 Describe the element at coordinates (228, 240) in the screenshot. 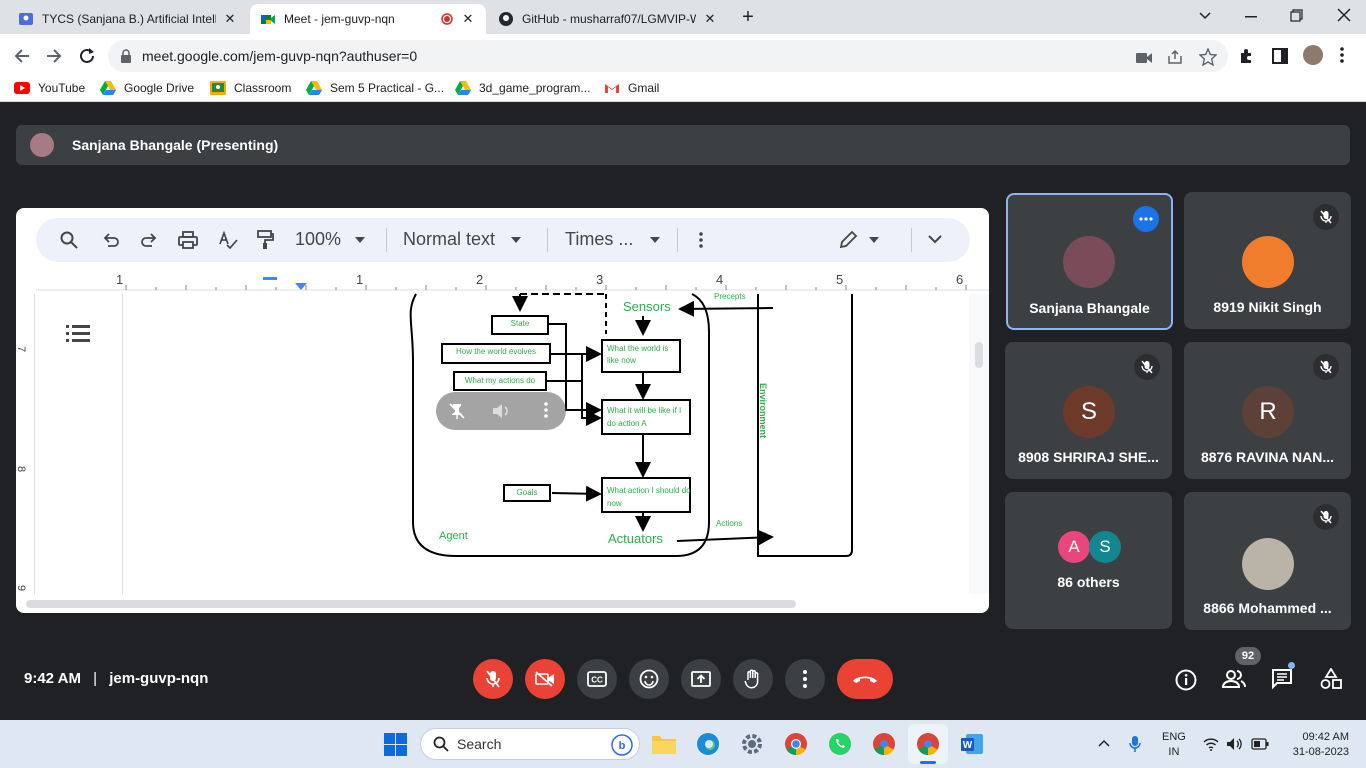

I see `spellcheck-icon` at that location.